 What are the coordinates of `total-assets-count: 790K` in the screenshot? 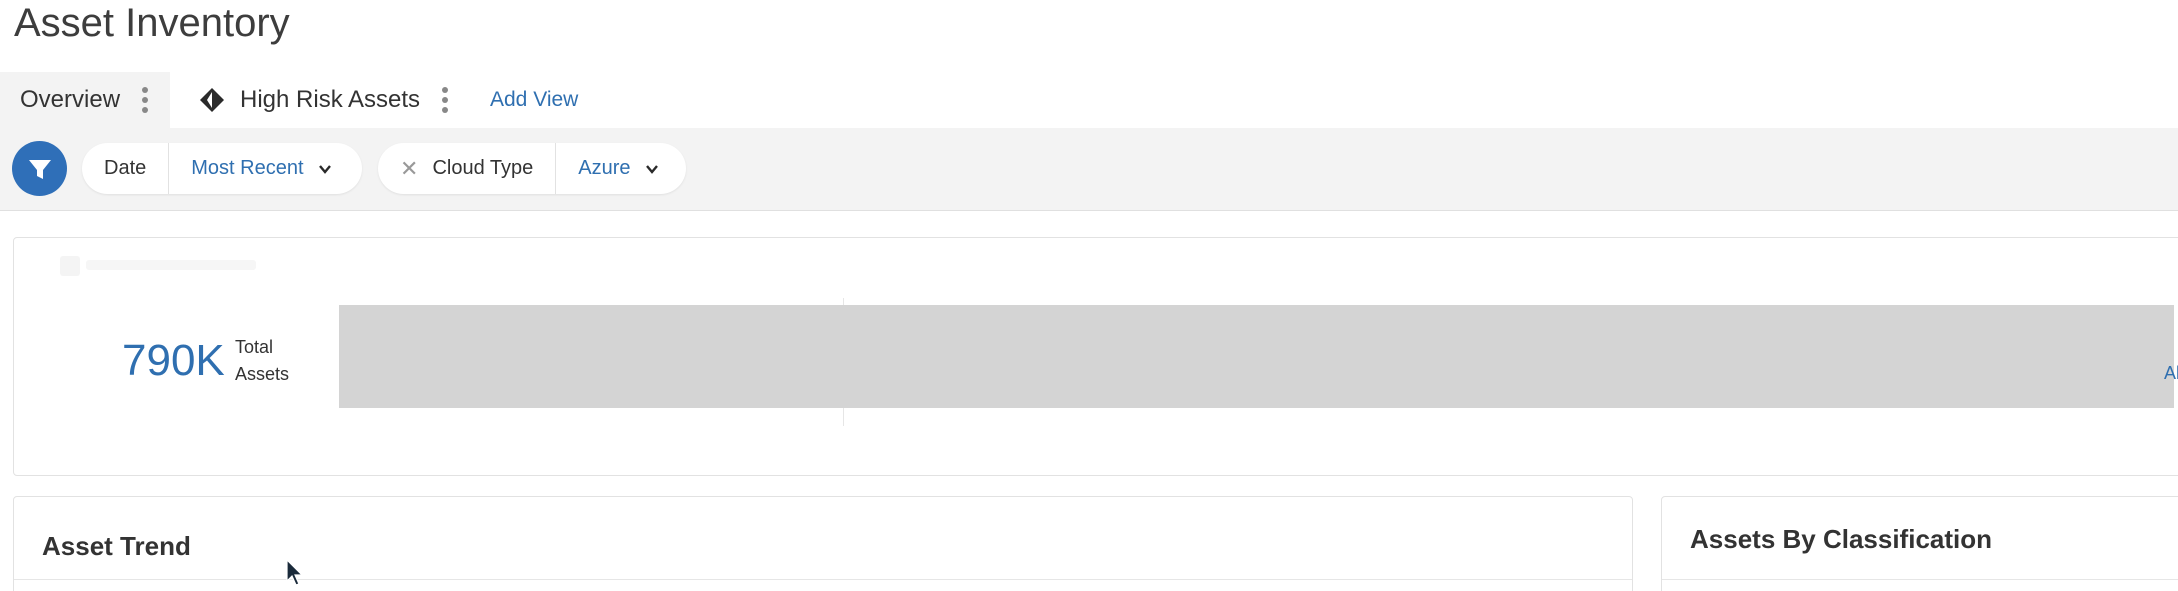 It's located at (173, 360).